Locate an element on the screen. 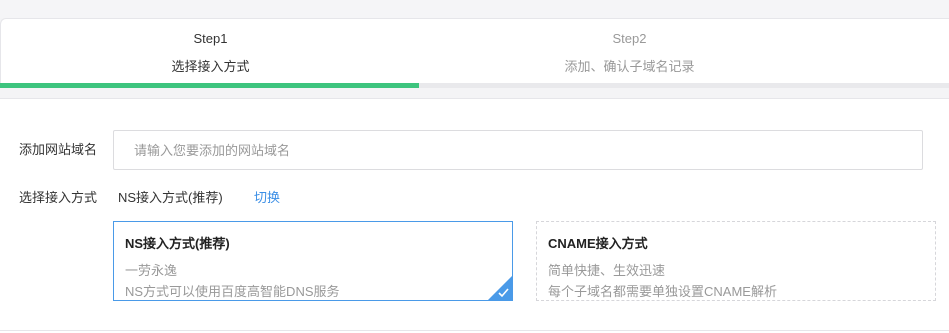 This screenshot has width=949, height=333. step-1-subtitle: 选择接入方式 is located at coordinates (210, 66).